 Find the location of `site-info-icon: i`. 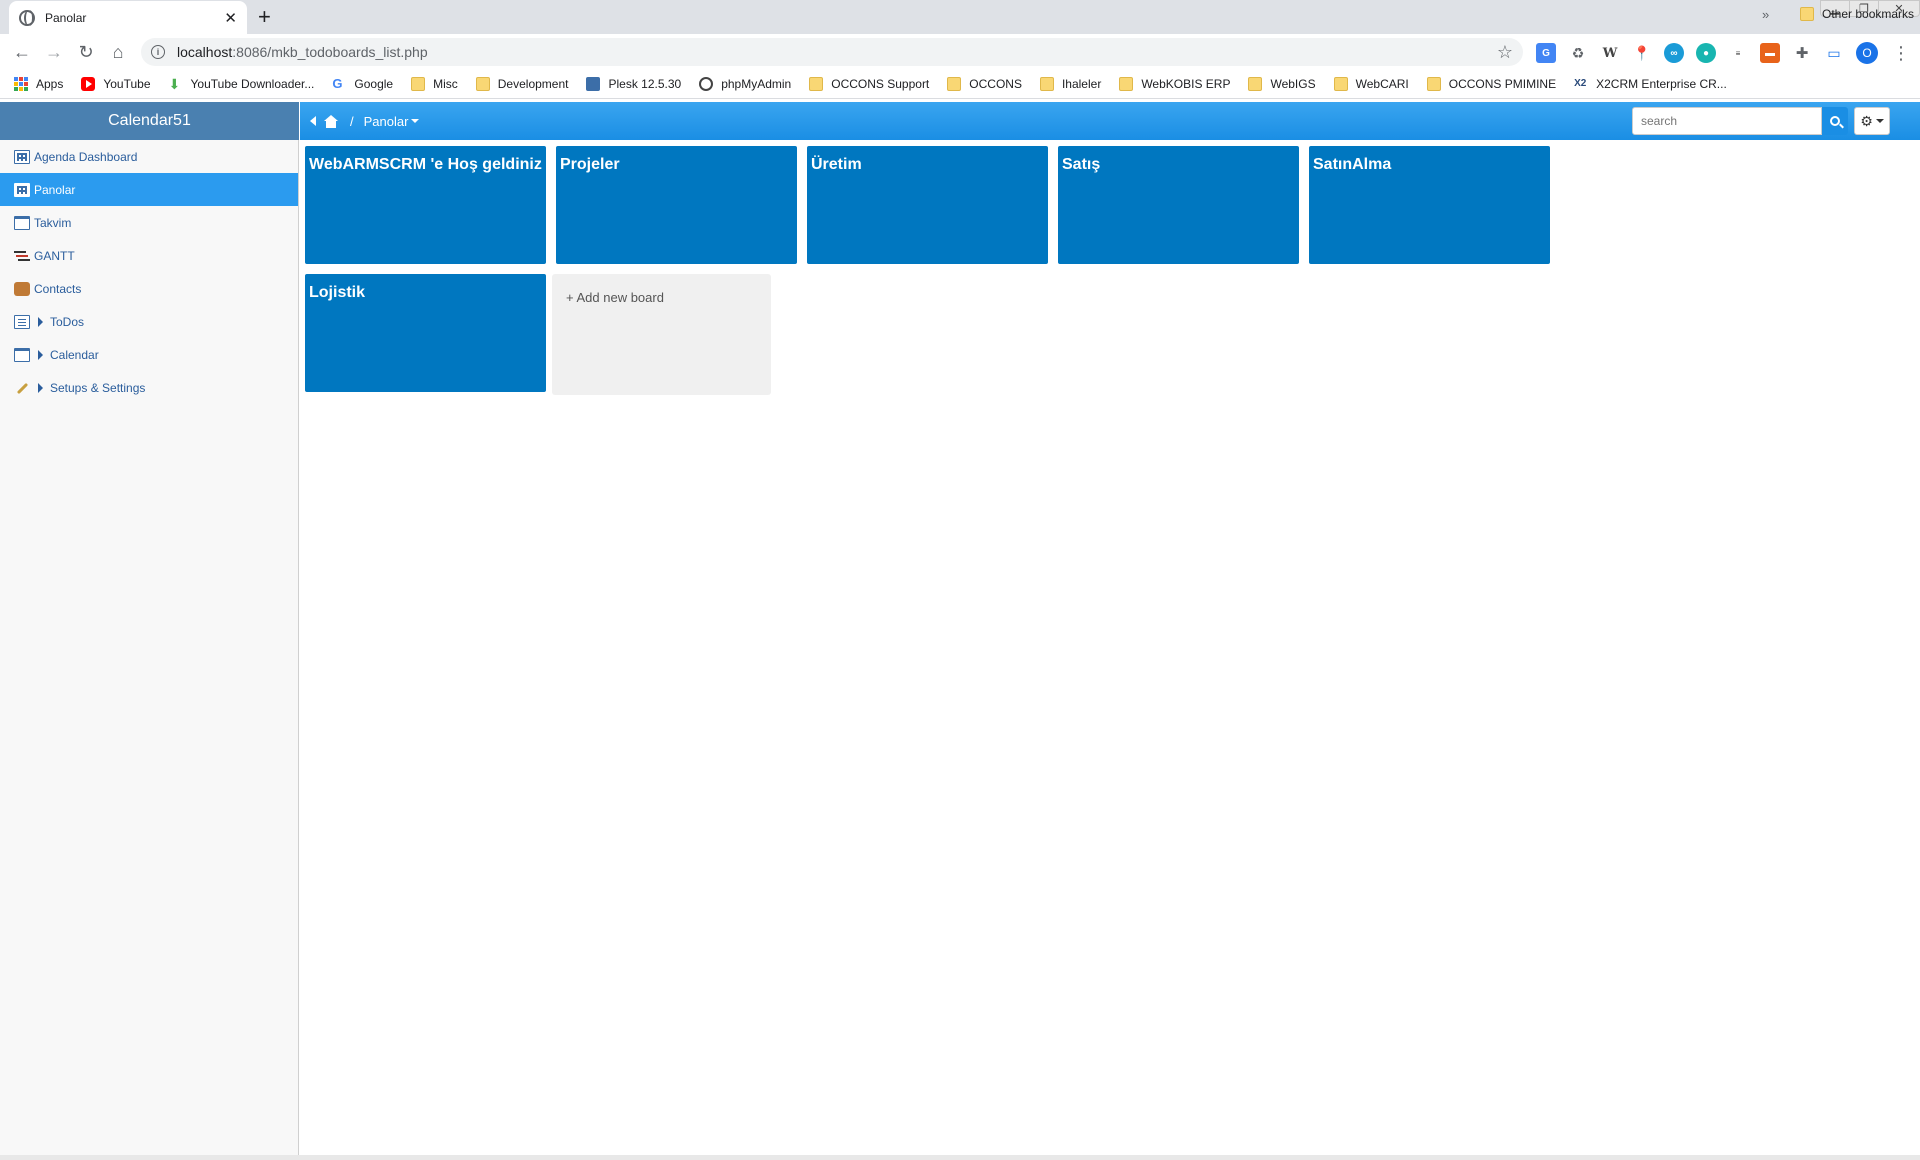

site-info-icon: i is located at coordinates (158, 52).